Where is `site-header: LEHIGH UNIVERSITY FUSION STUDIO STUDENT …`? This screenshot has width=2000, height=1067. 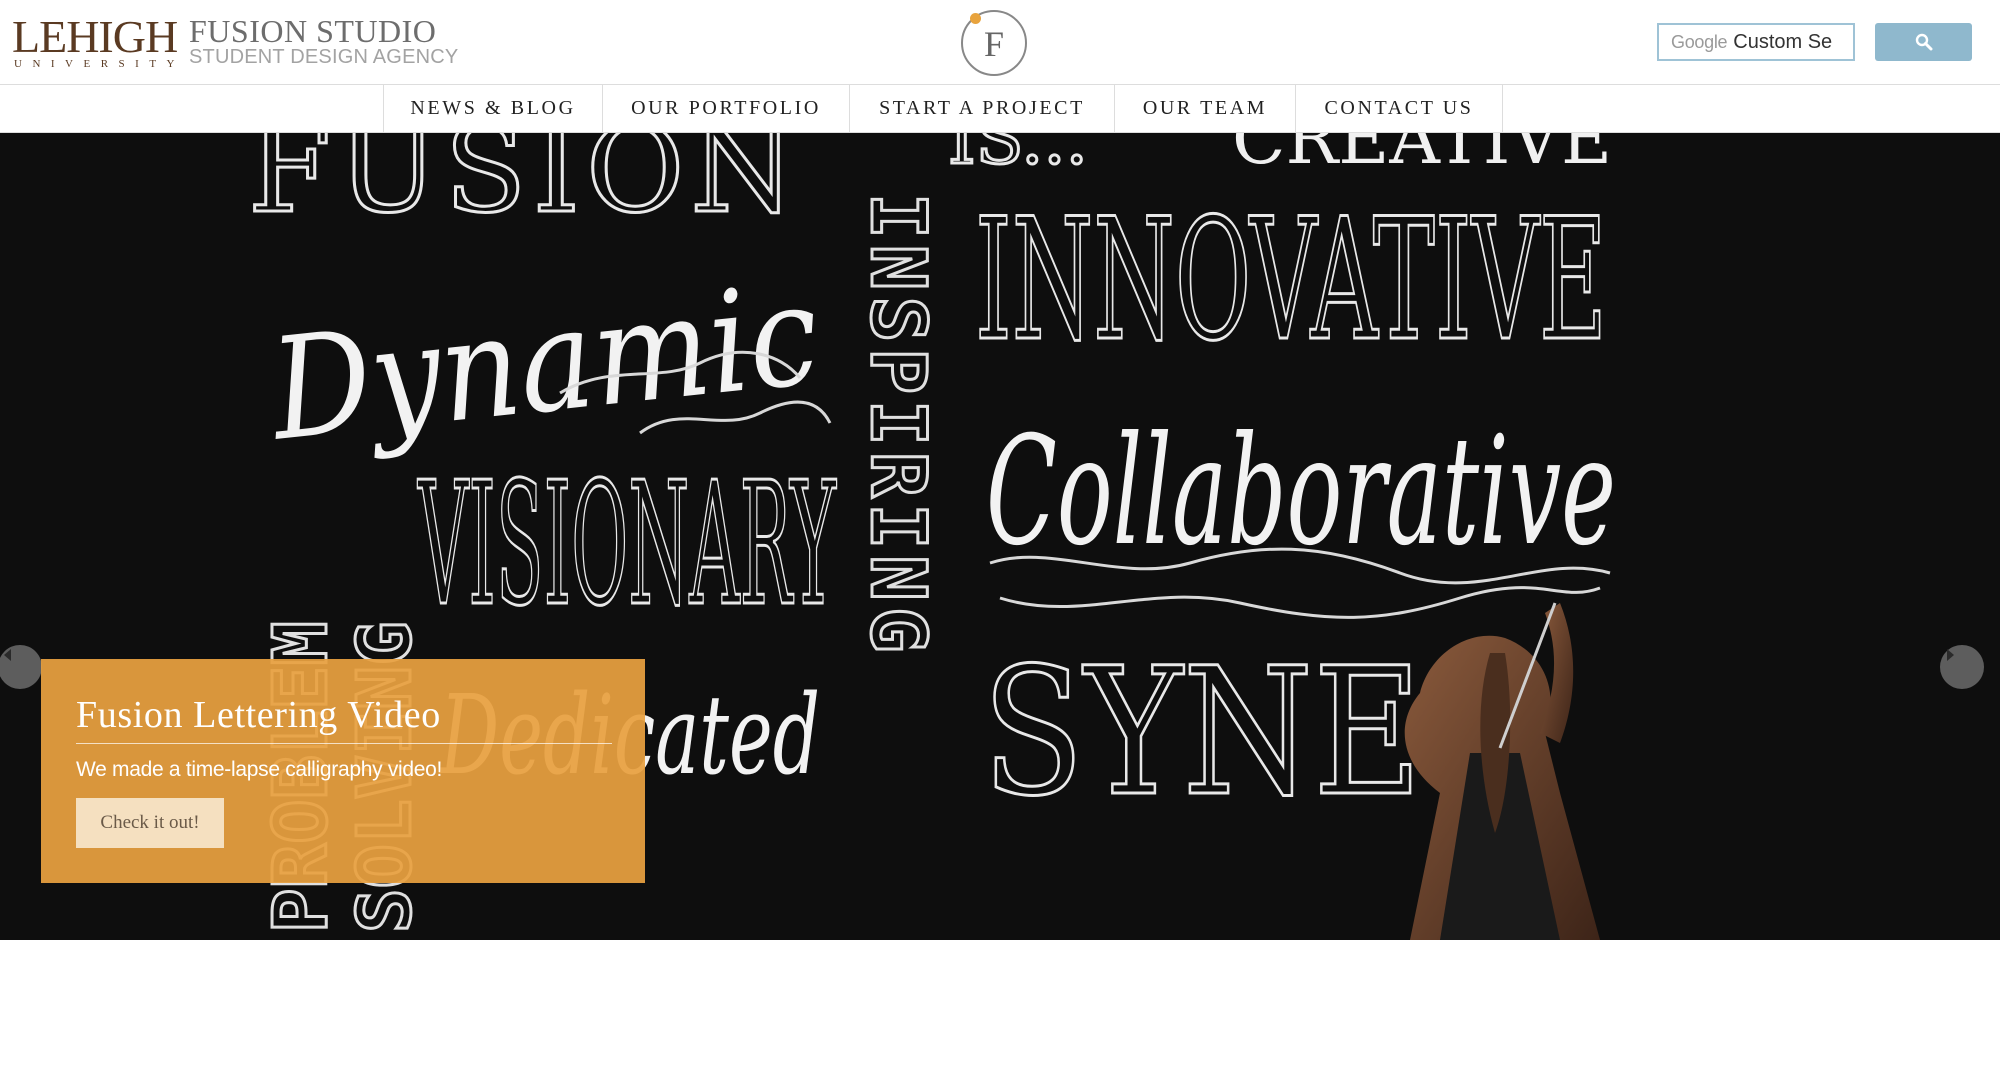 site-header: LEHIGH UNIVERSITY FUSION STUDIO STUDENT … is located at coordinates (1000, 42).